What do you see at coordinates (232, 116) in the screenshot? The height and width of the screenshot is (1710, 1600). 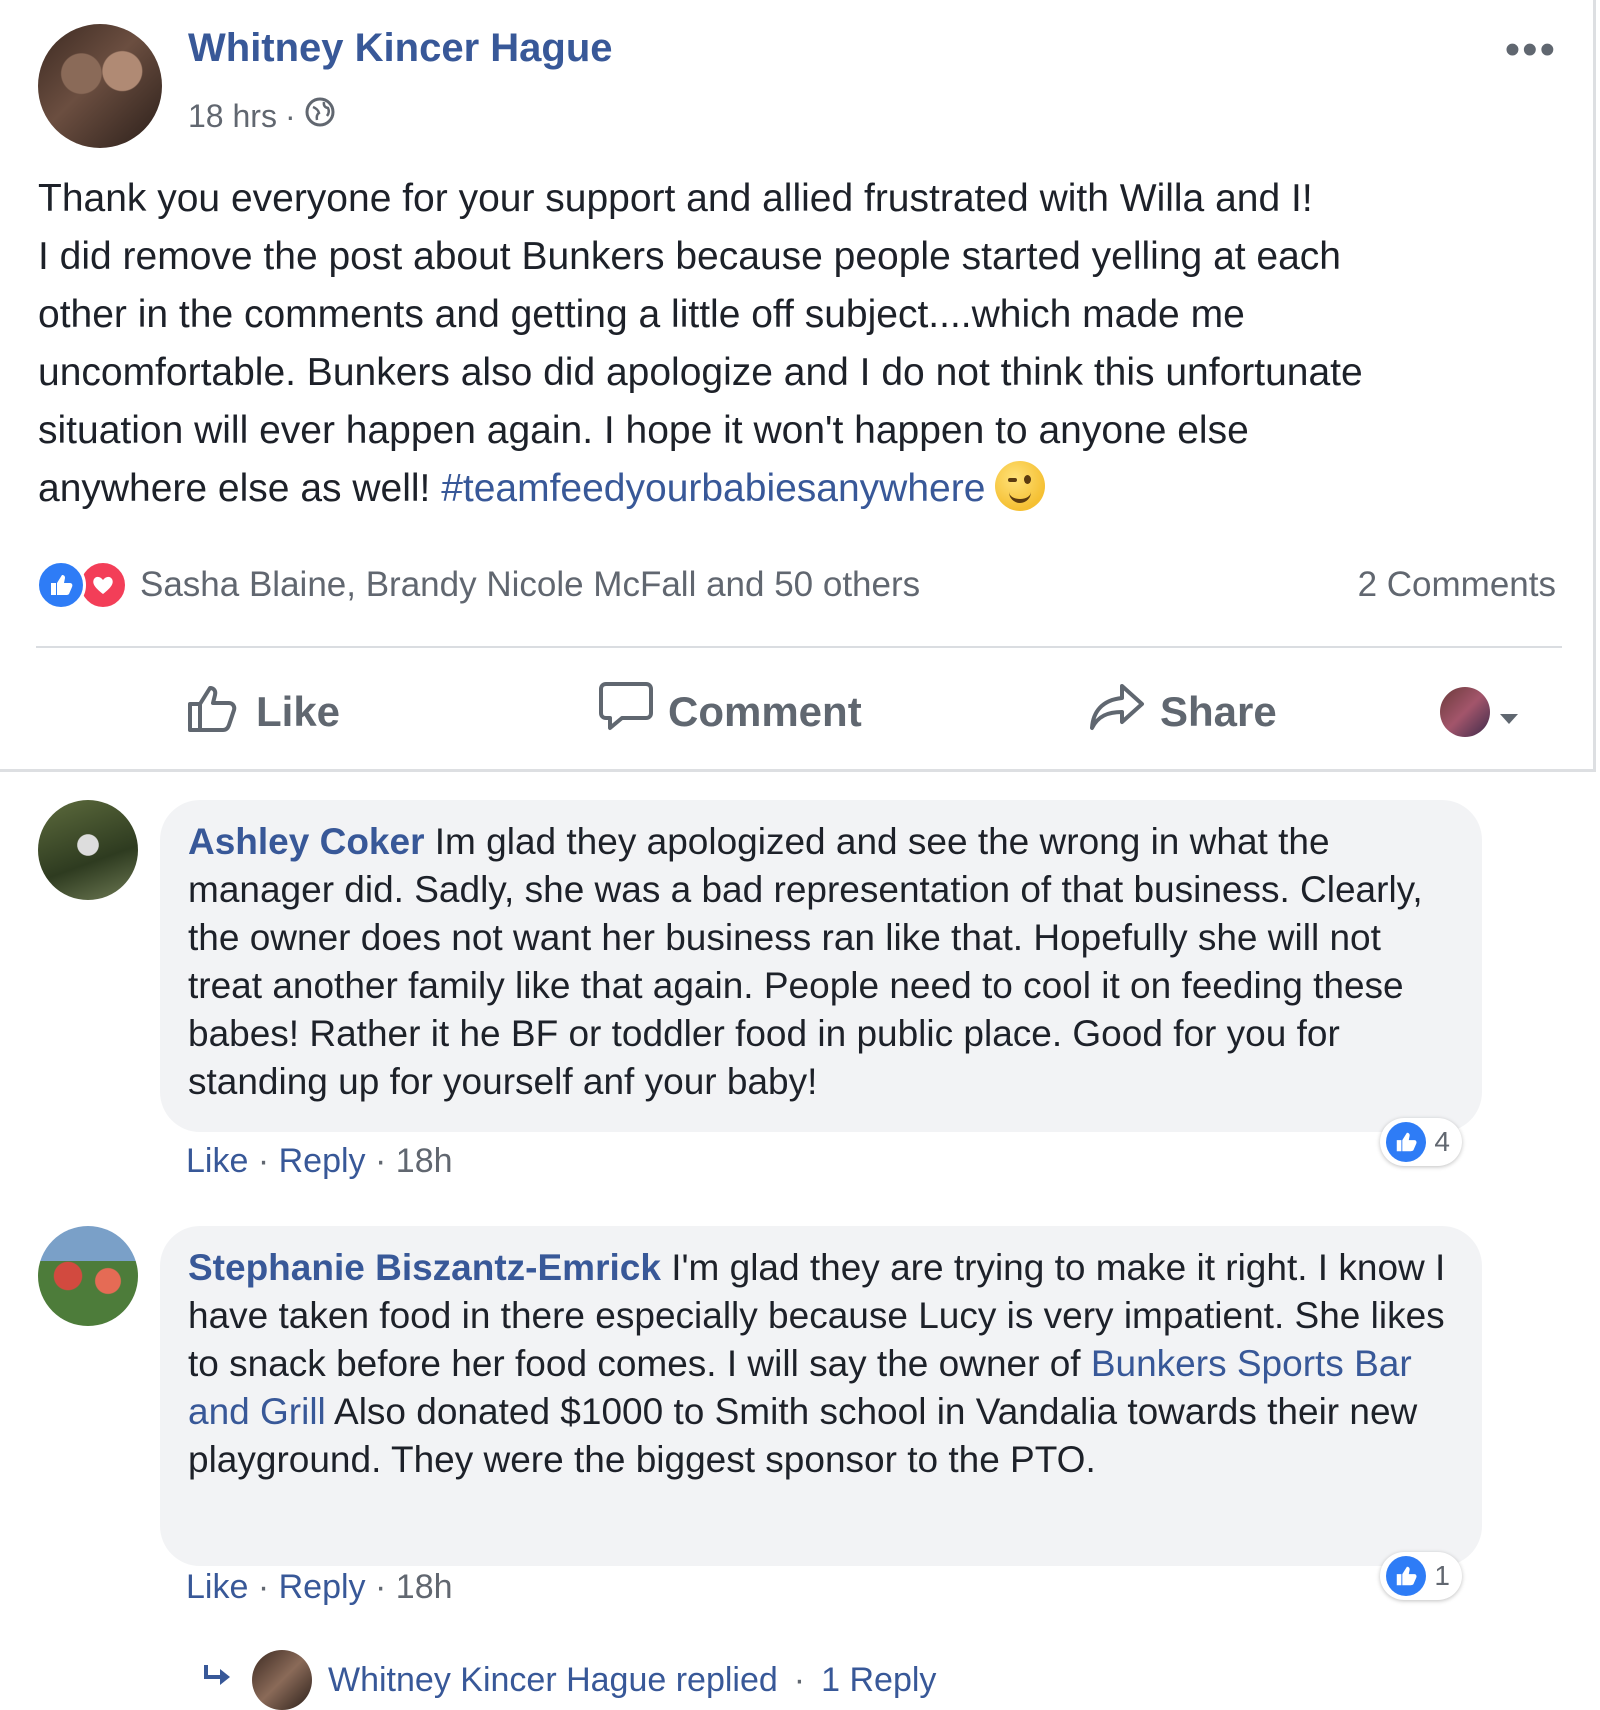 I see `post-time: 18 hrs` at bounding box center [232, 116].